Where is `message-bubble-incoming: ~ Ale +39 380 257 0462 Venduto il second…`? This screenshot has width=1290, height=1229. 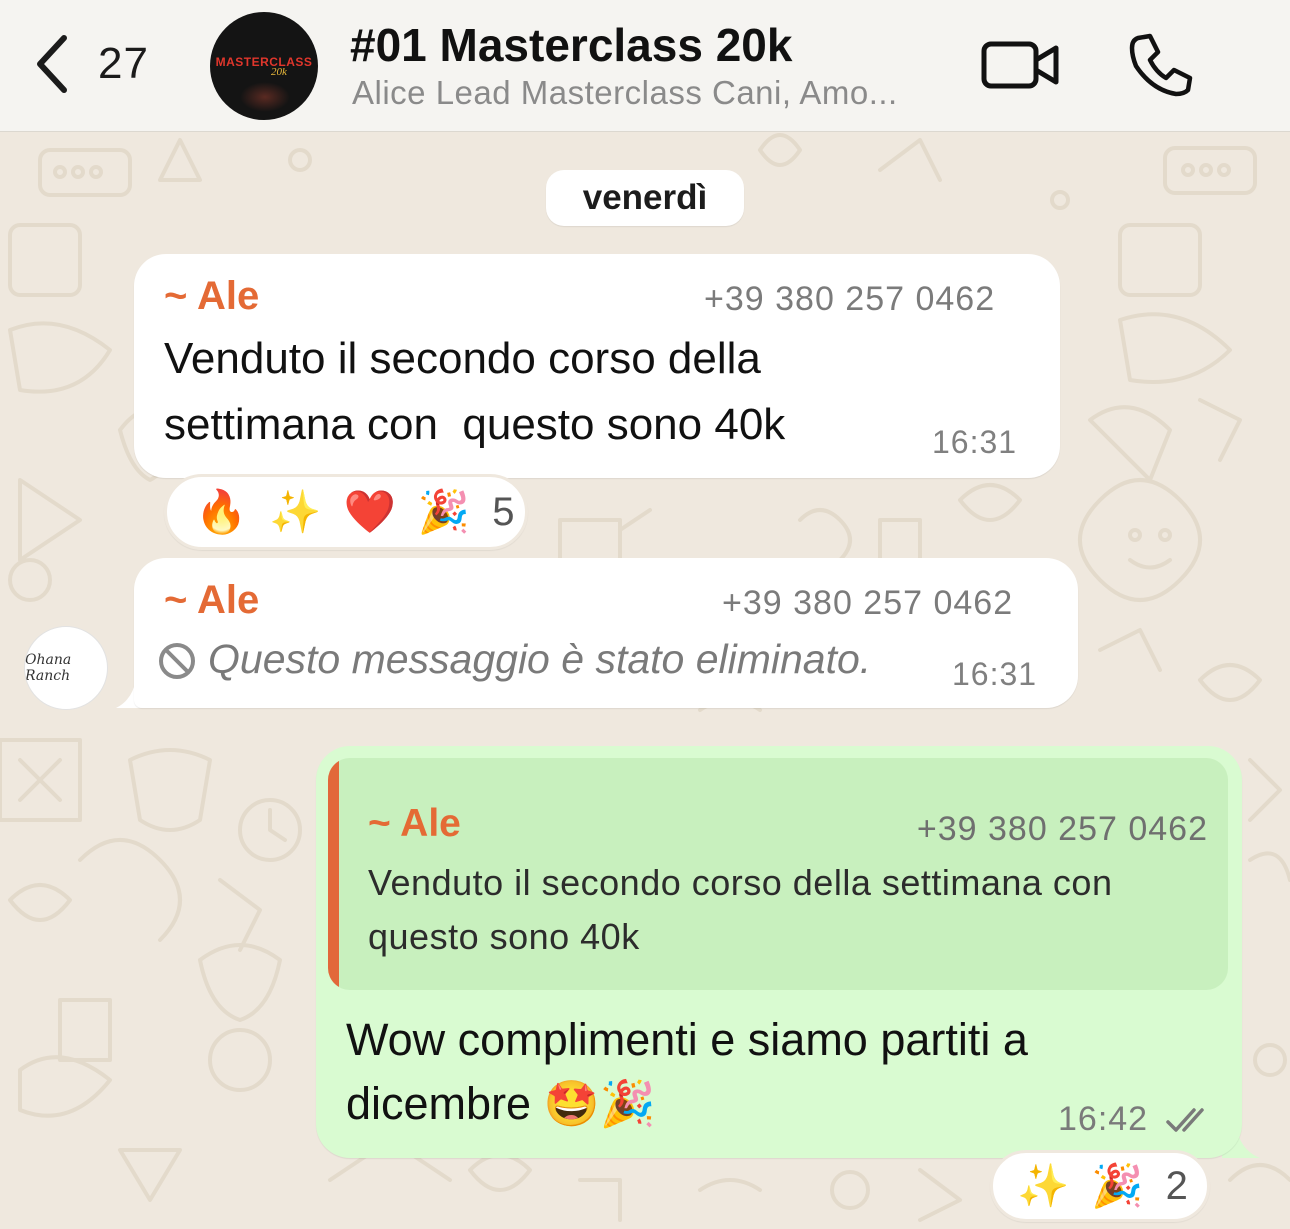 message-bubble-incoming: ~ Ale +39 380 257 0462 Venduto il second… is located at coordinates (597, 366).